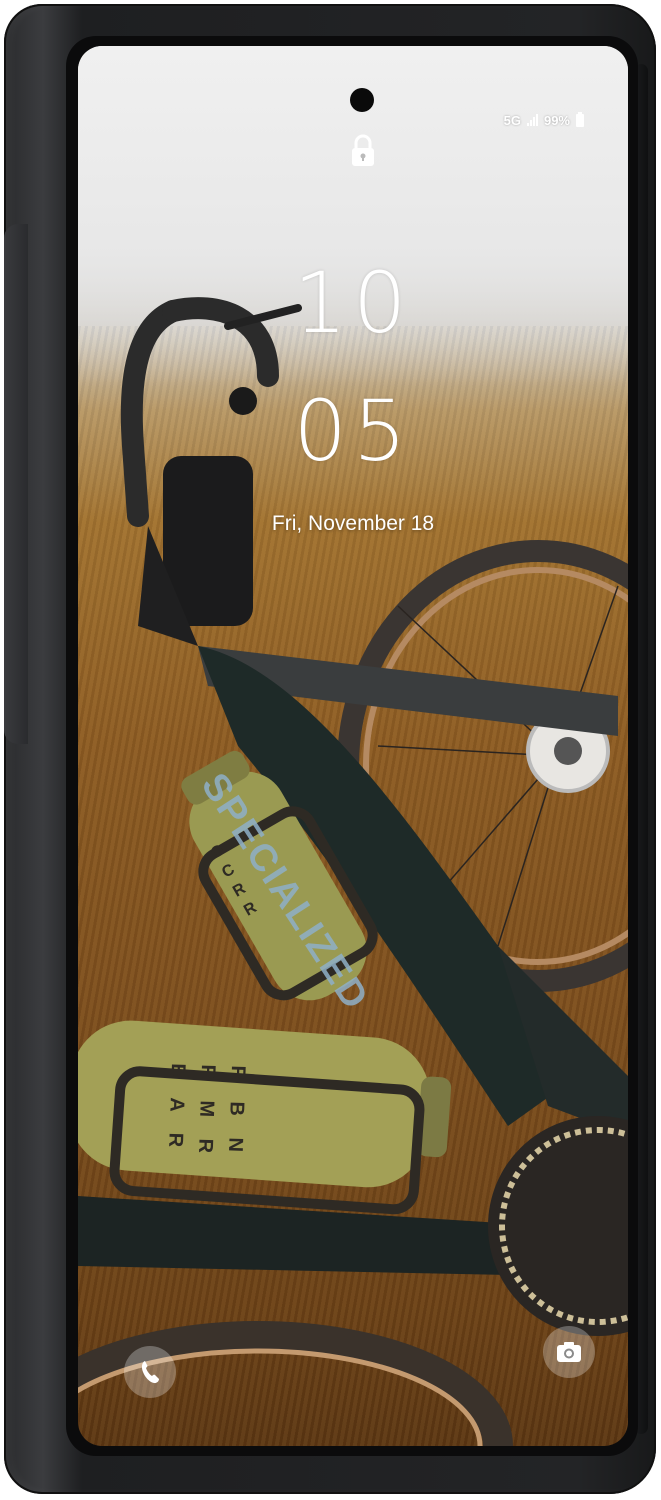  Describe the element at coordinates (532, 120) in the screenshot. I see `signal-bars-icon` at that location.